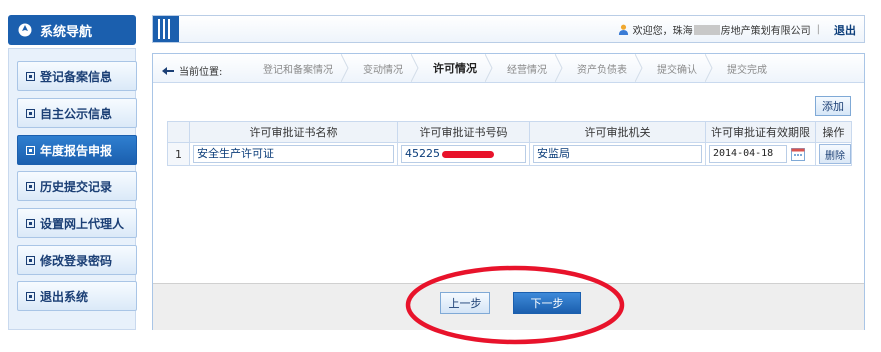  What do you see at coordinates (168, 70) in the screenshot?
I see `location-icon` at bounding box center [168, 70].